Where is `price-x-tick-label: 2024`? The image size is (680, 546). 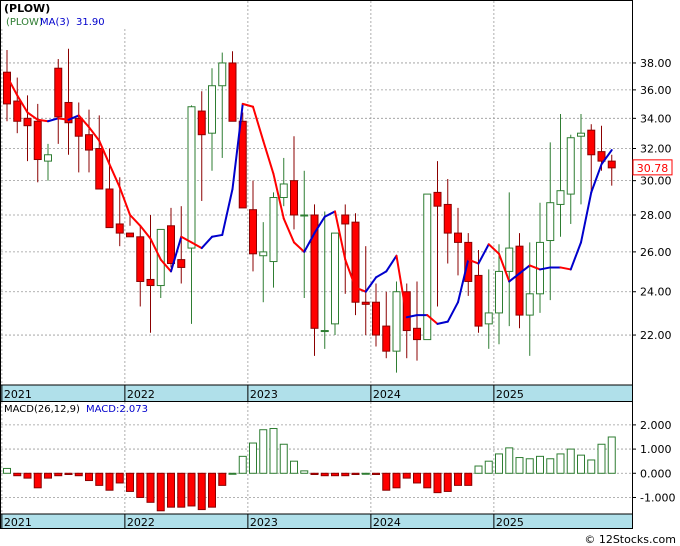
price-x-tick-label: 2024 is located at coordinates (387, 394).